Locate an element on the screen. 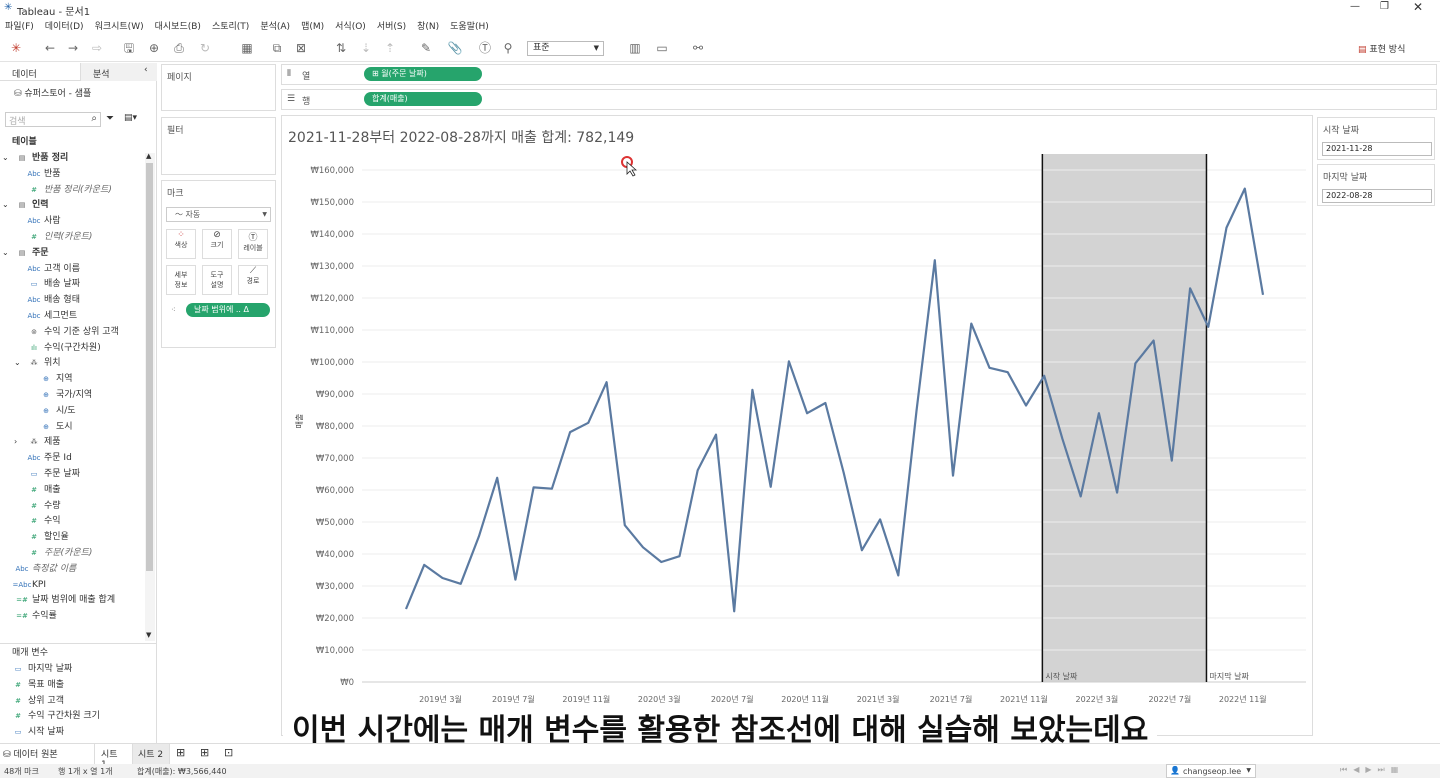  datasource-item: ⛁ 슈퍼스토어 - 샘플 is located at coordinates (52, 94).